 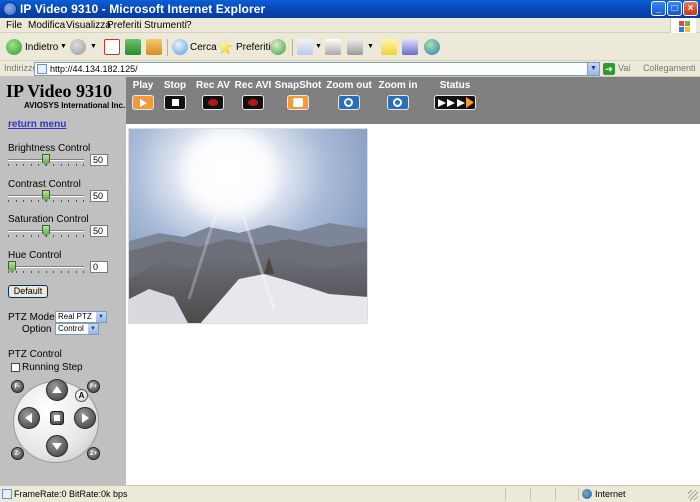 I want to click on menu-tools: Strumenti, so click(x=165, y=25).